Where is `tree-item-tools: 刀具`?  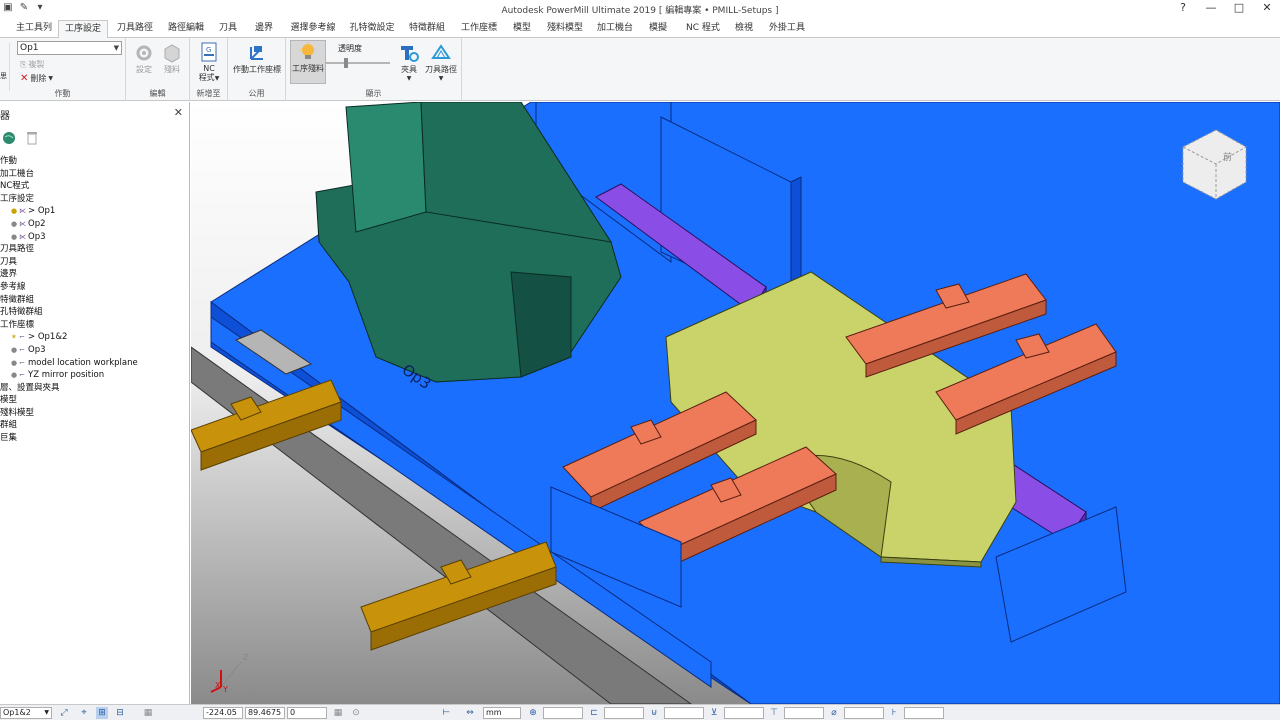 tree-item-tools: 刀具 is located at coordinates (95, 262).